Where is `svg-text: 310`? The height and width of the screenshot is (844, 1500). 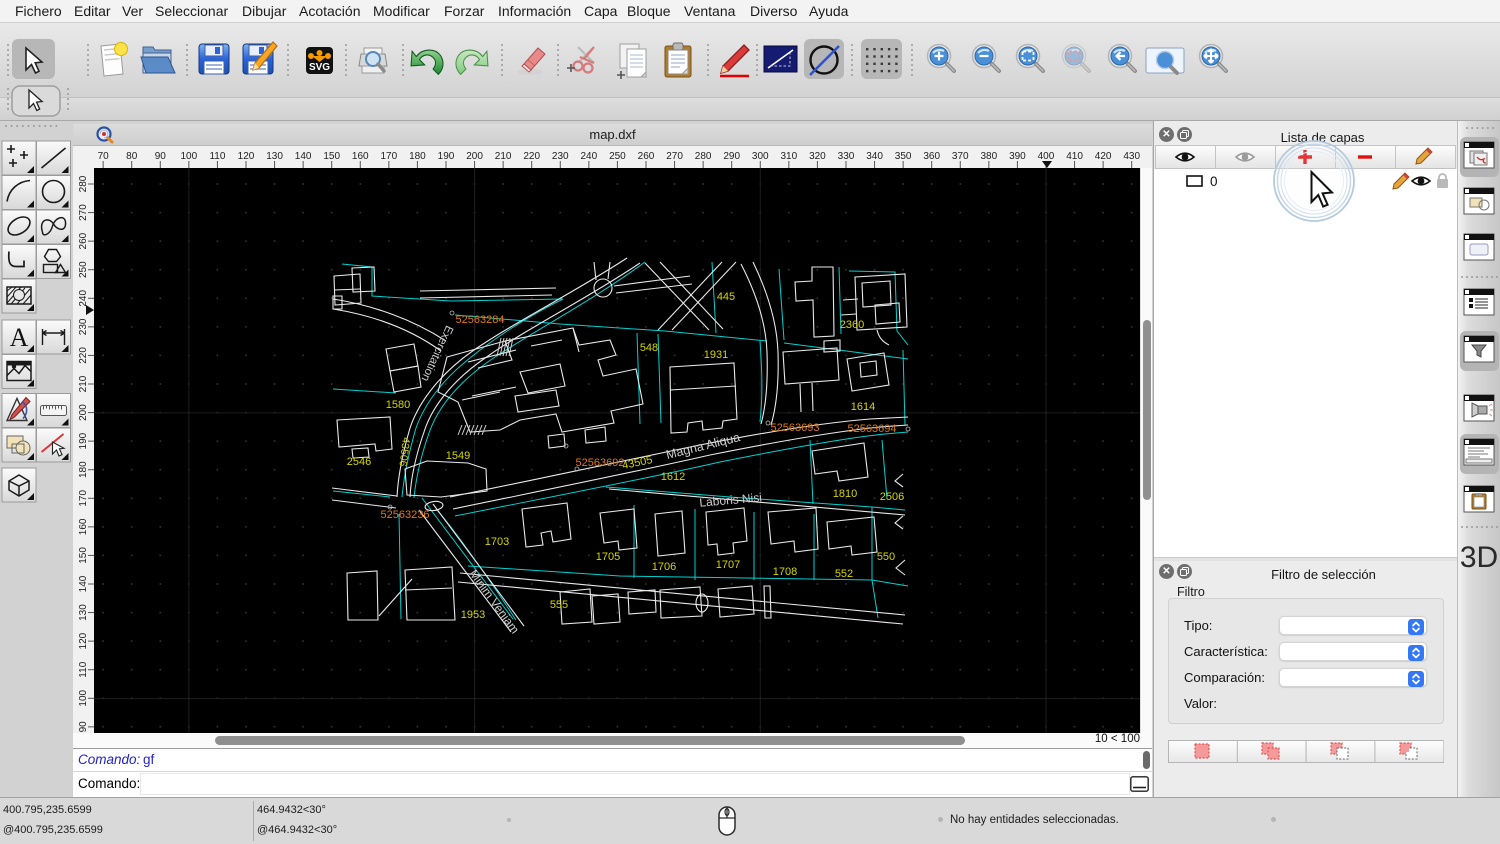
svg-text: 310 is located at coordinates (789, 156).